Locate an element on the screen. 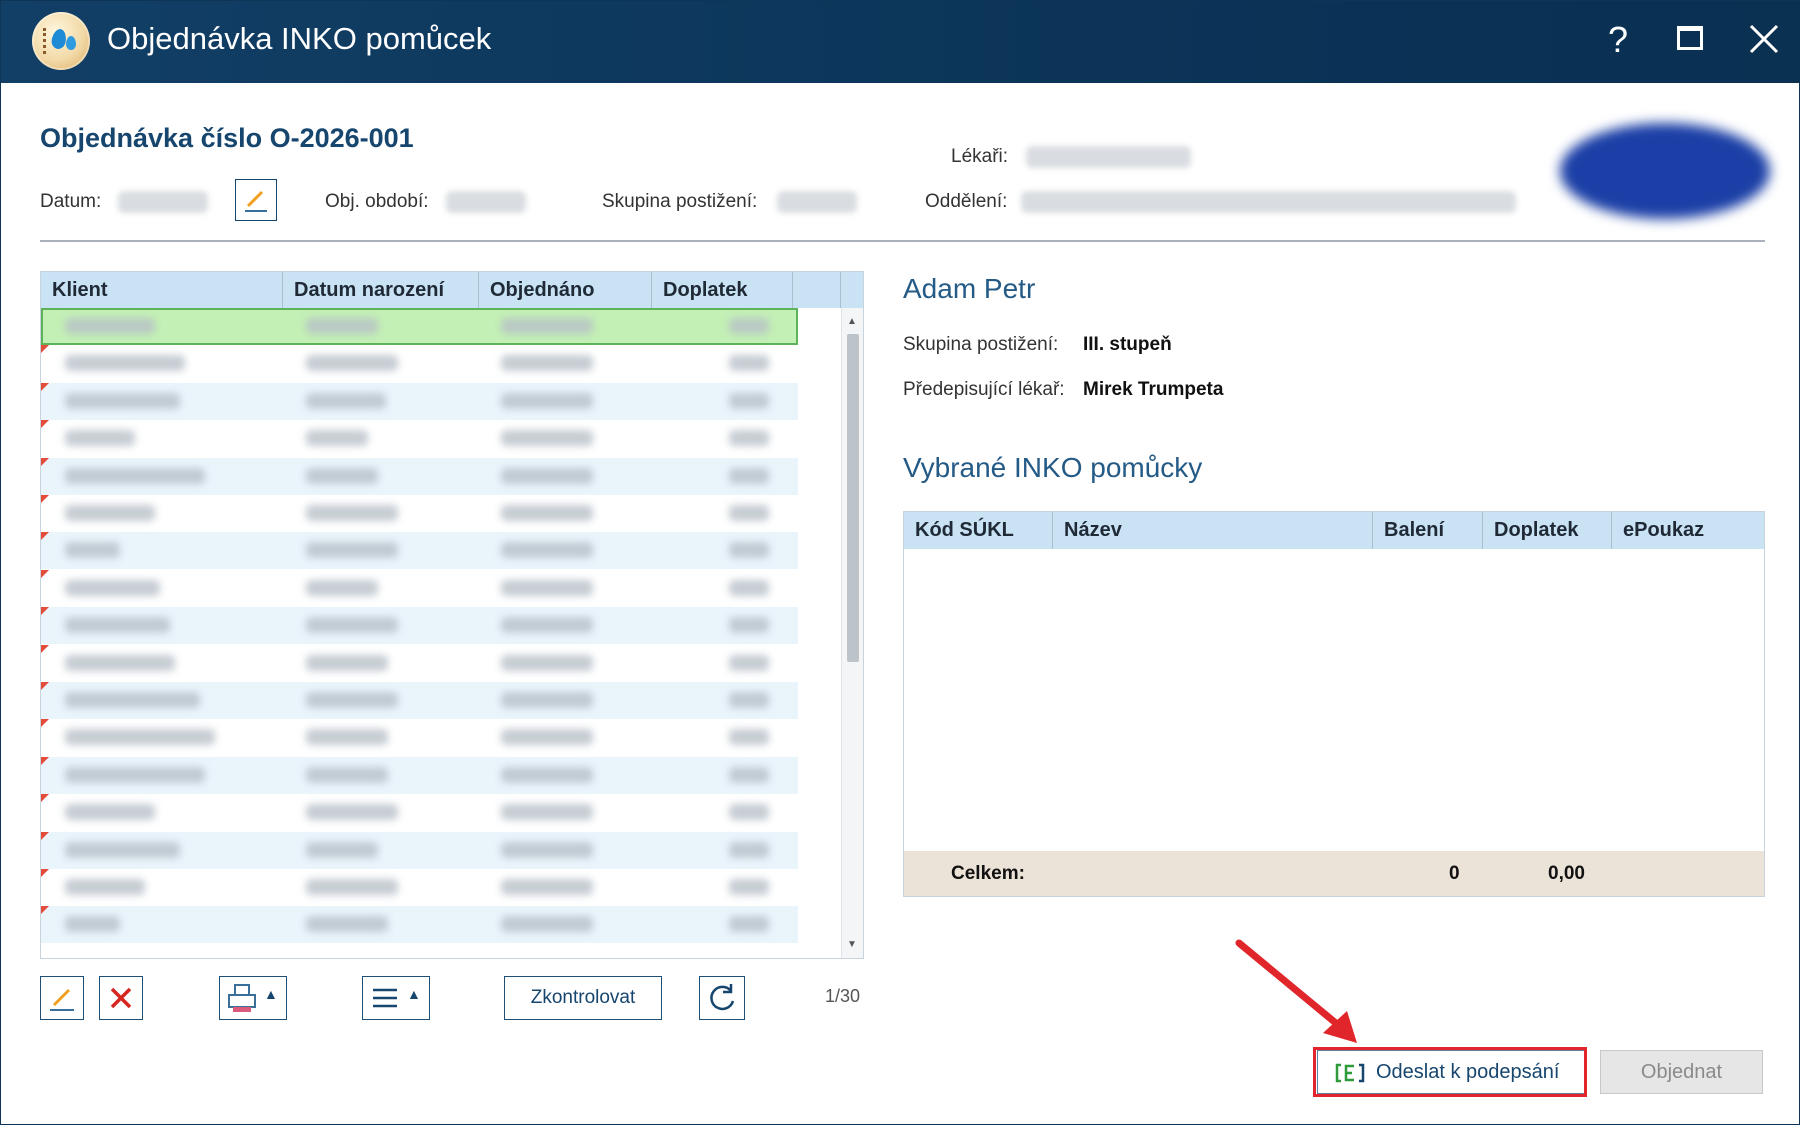 Image resolution: width=1800 pixels, height=1125 pixels. delete-client-button is located at coordinates (121, 998).